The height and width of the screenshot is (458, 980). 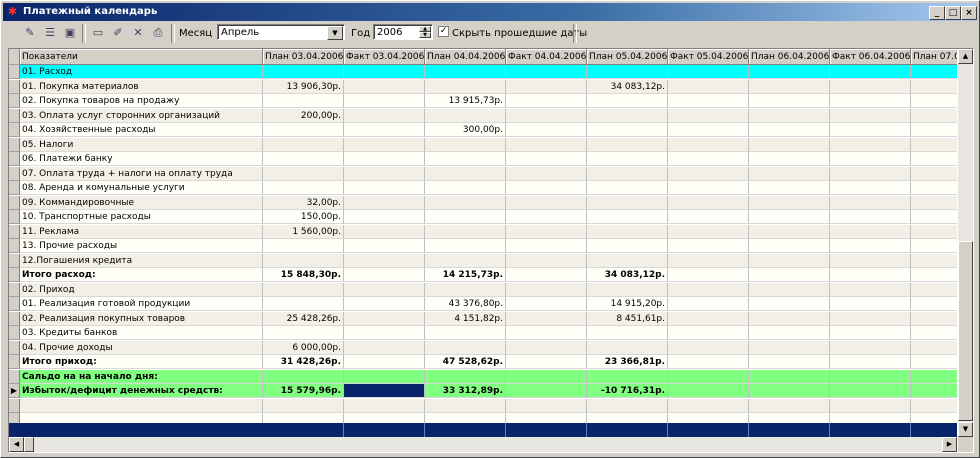 What do you see at coordinates (546, 57) in the screenshot?
I see `column-header: Факт 04.04.2006` at bounding box center [546, 57].